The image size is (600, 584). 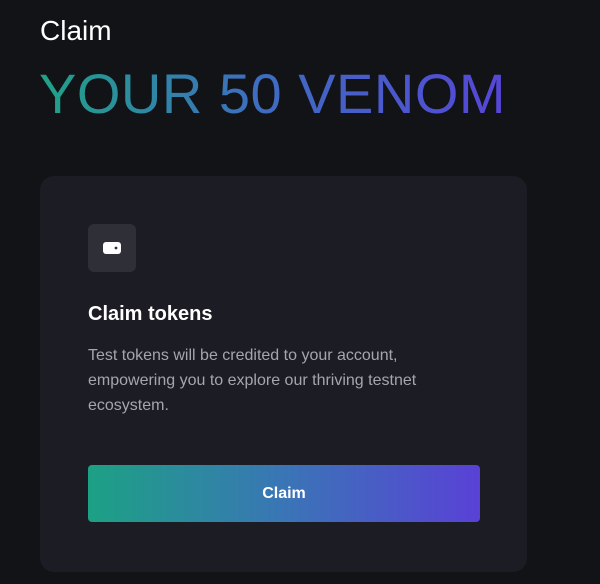 I want to click on wallet-icon, so click(x=112, y=248).